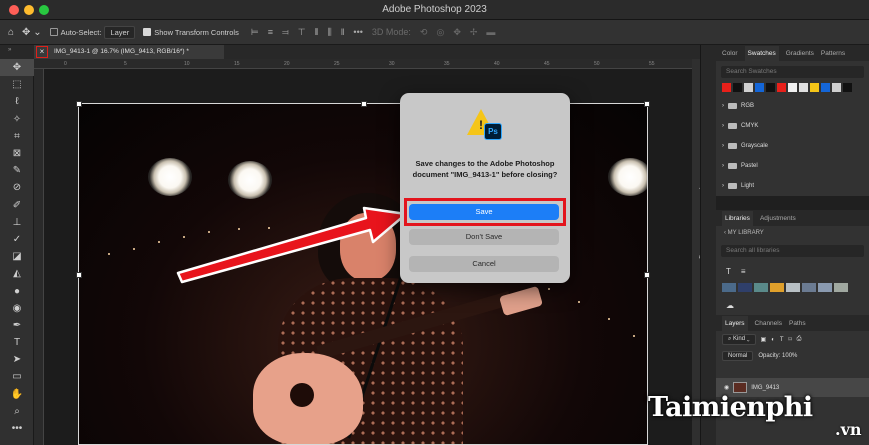  What do you see at coordinates (187, 64) in the screenshot?
I see `ruler-tick: 10` at bounding box center [187, 64].